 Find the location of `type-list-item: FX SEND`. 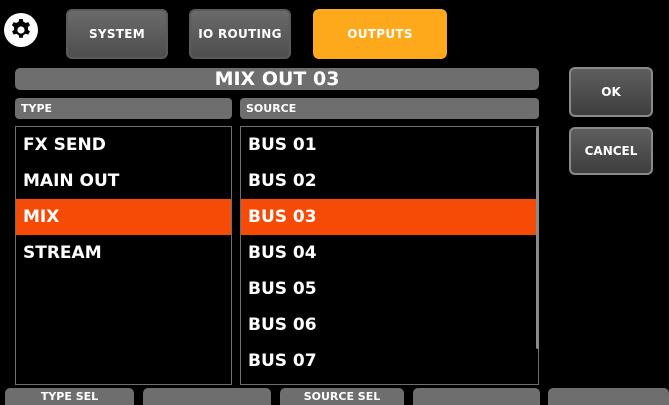

type-list-item: FX SEND is located at coordinates (123, 145).